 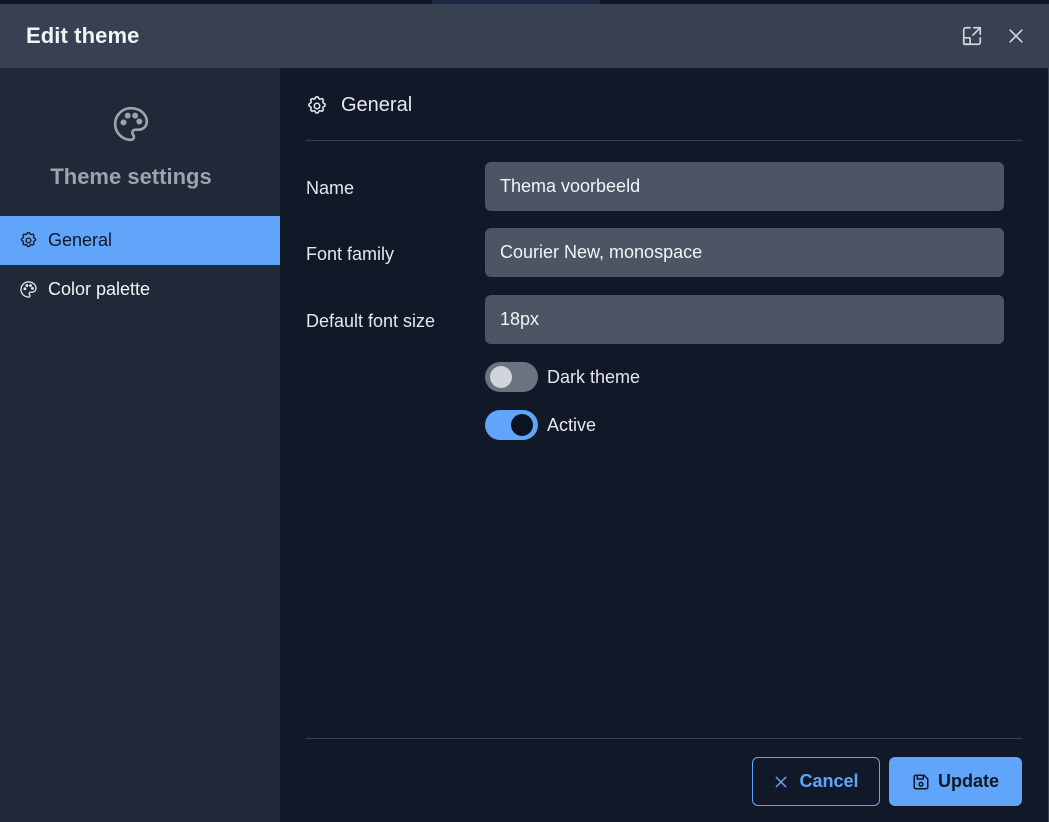 What do you see at coordinates (744, 186) in the screenshot?
I see `name-input` at bounding box center [744, 186].